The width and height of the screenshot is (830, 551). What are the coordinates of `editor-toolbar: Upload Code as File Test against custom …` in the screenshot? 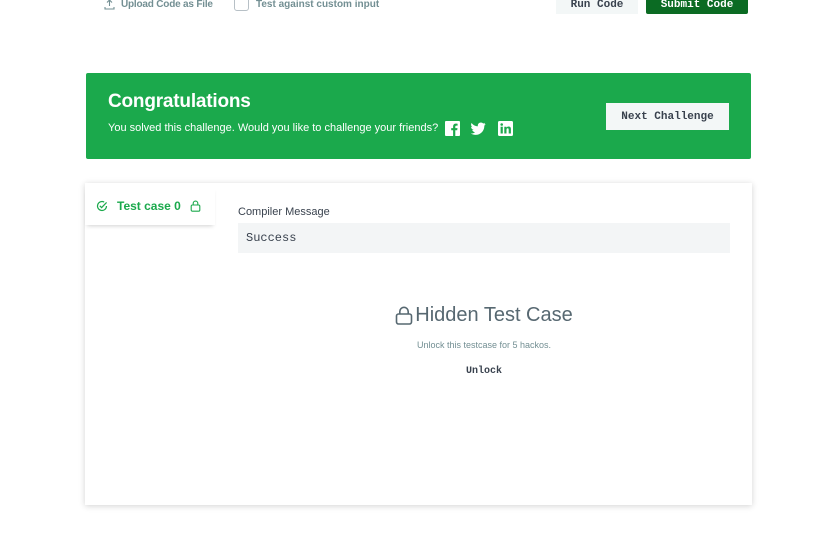 It's located at (415, 10).